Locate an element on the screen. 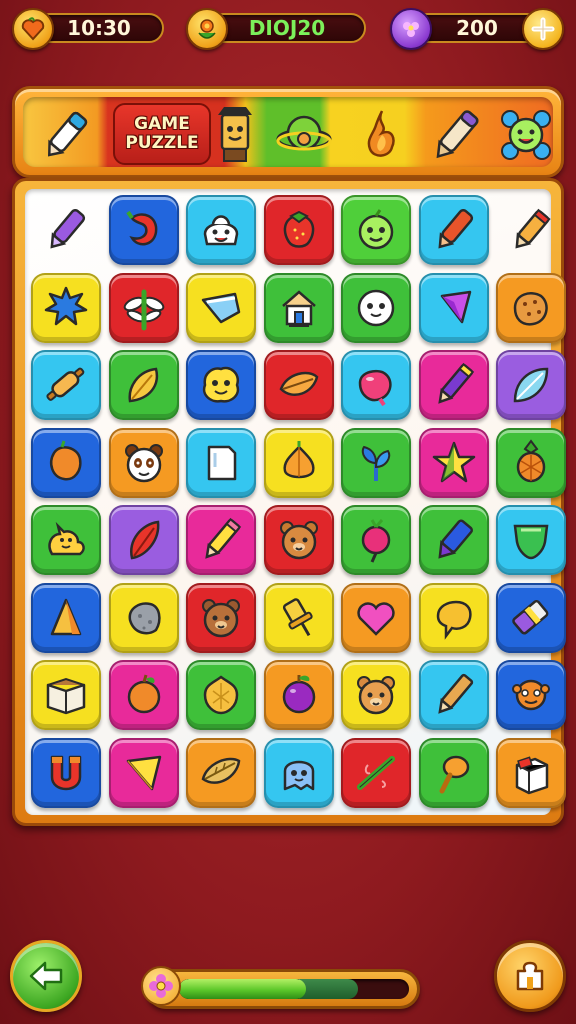  purple-pencil-icon is located at coordinates (455, 383).